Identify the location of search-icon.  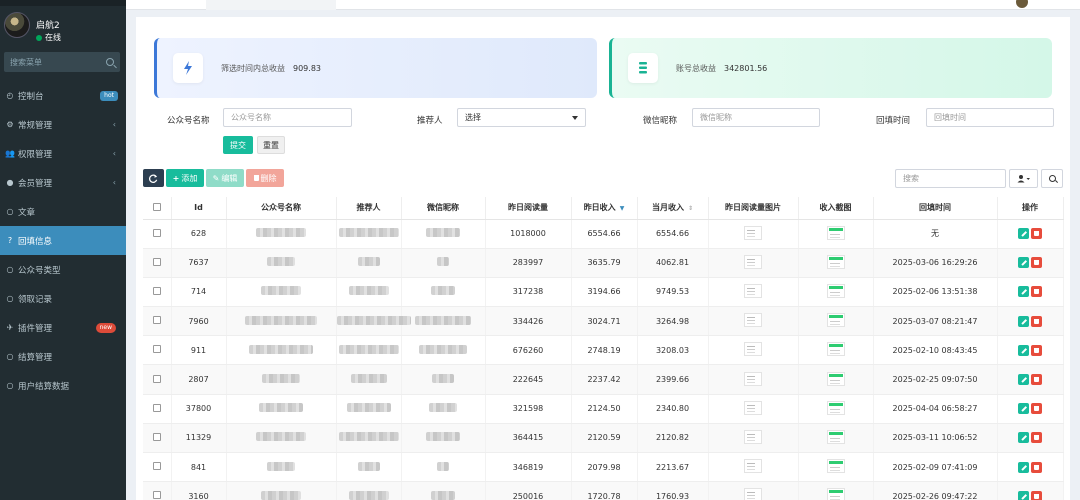
(110, 62).